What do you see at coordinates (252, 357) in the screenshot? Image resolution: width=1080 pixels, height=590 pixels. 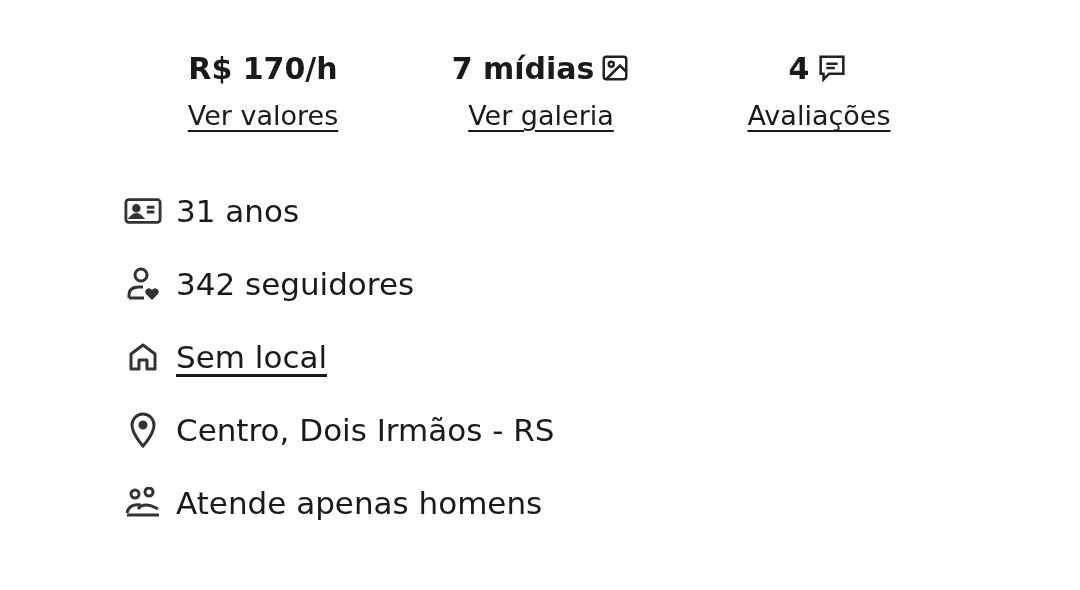 I see `location-link: Sem local` at bounding box center [252, 357].